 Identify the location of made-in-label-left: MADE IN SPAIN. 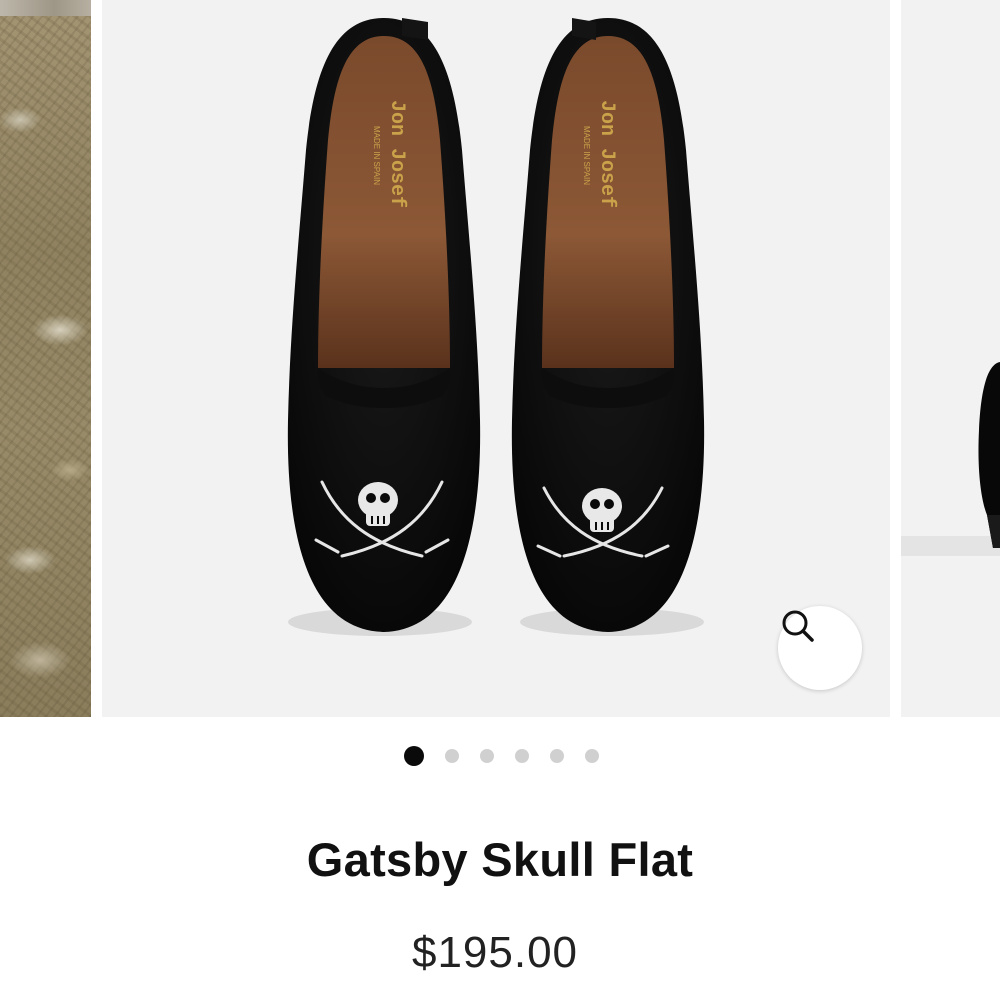
(376, 155).